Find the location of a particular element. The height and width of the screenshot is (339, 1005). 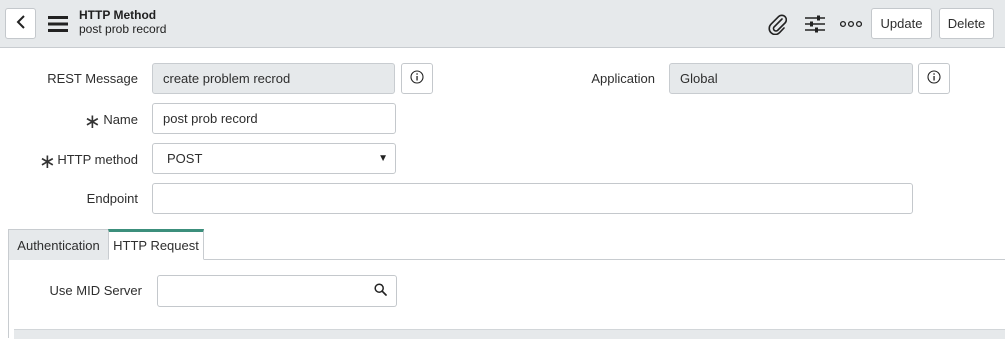

update-button: Update is located at coordinates (901, 23).